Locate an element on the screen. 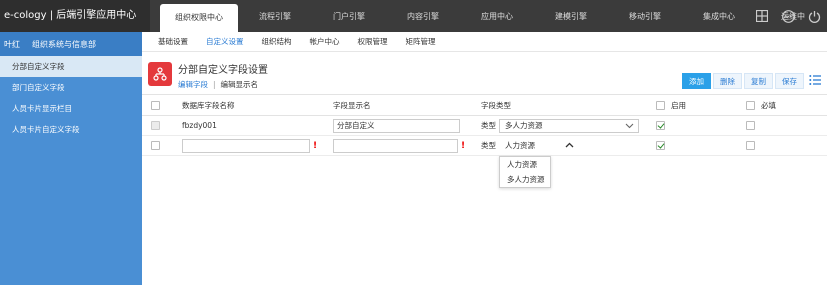 This screenshot has height=285, width=827. current-user: 叶红 is located at coordinates (15, 44).